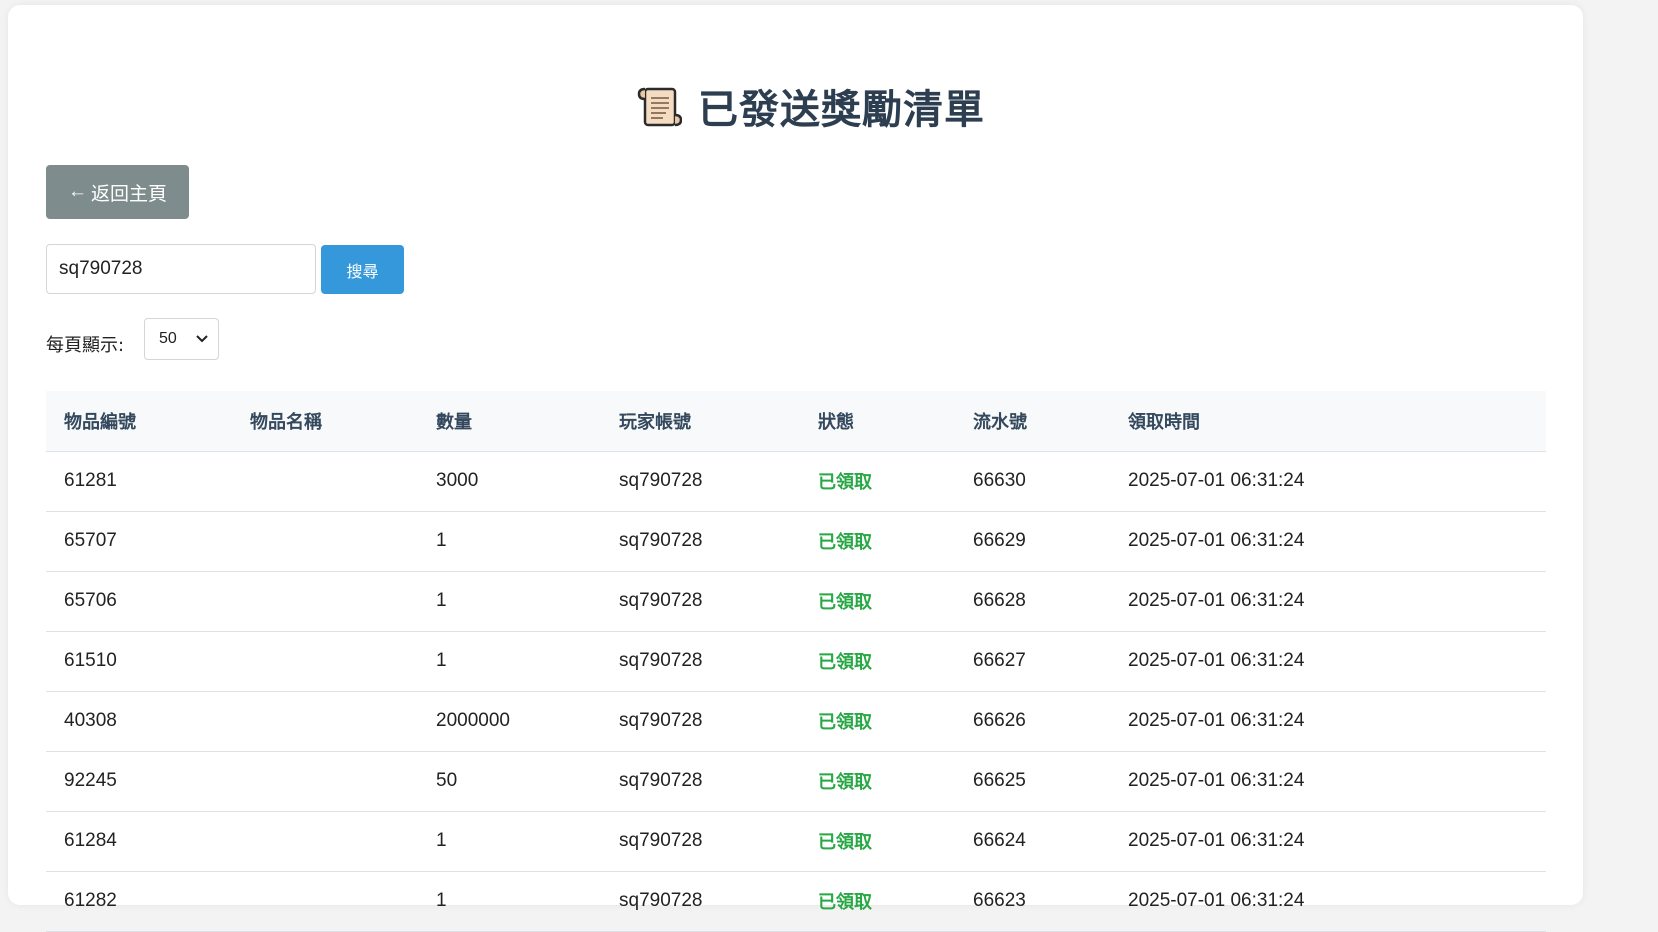  What do you see at coordinates (509, 721) in the screenshot?
I see `cell-quantity: 2000000` at bounding box center [509, 721].